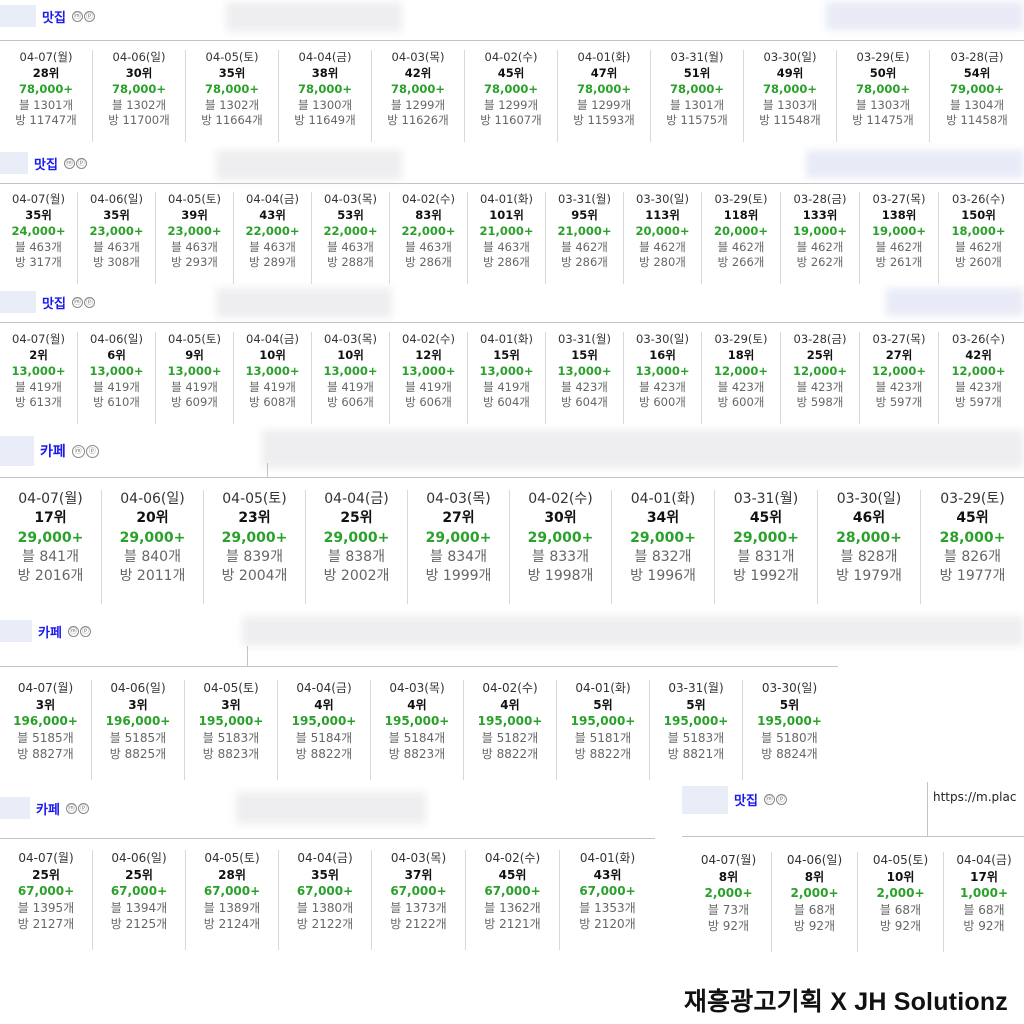 Image resolution: width=1024 pixels, height=1024 pixels. I want to click on date-cell: 04-04(금) 4위 195,000+ 블 5184개 방 8822개, so click(324, 730).